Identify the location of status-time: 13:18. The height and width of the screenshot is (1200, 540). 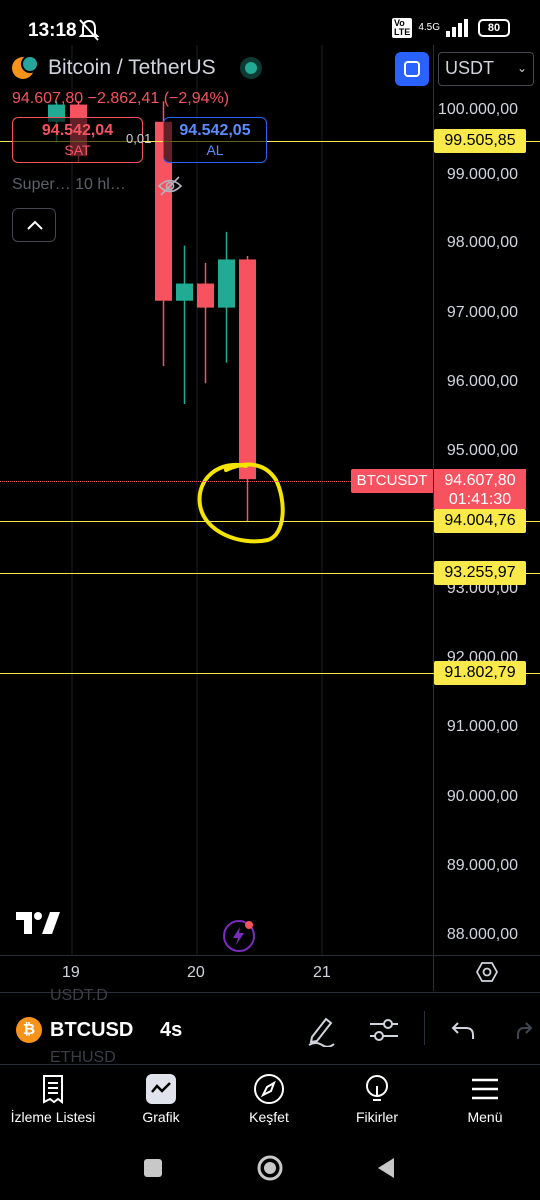
(52, 30).